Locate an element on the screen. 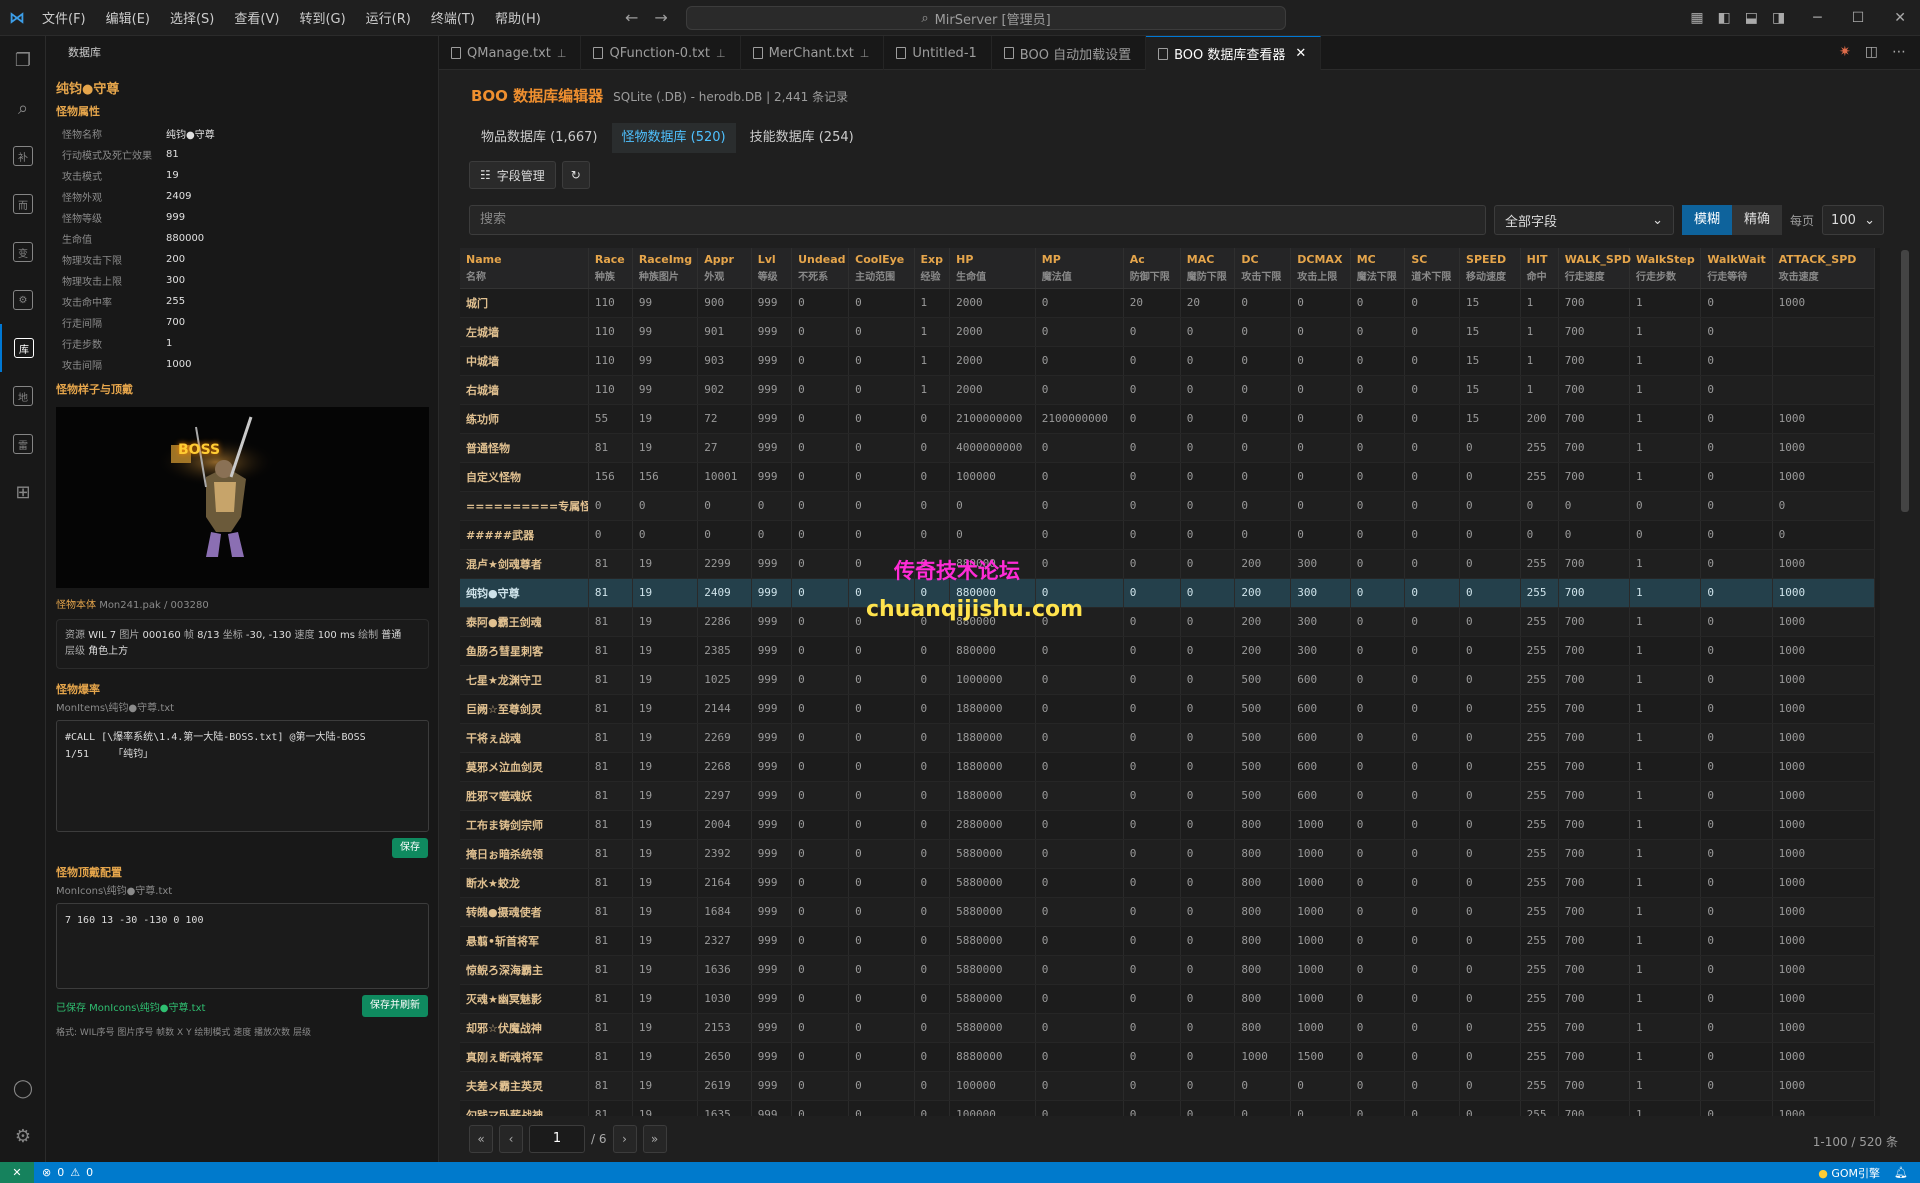  close-window-icon: ✕ is located at coordinates (1900, 18).